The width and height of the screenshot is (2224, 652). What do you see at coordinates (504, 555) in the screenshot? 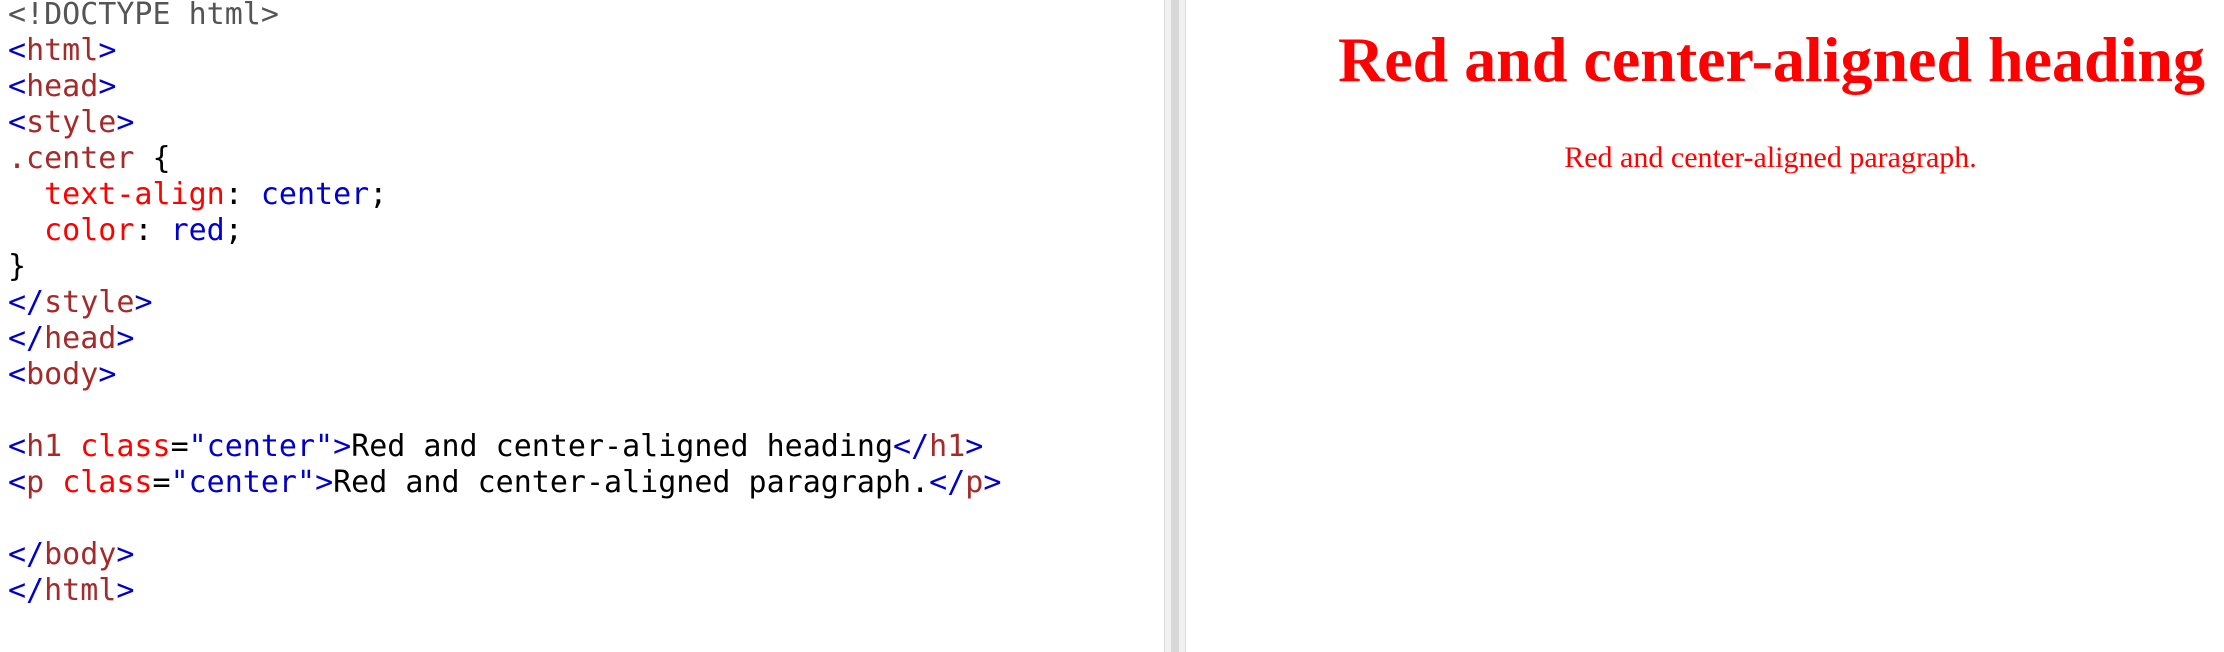
I see `code-line: </body>` at bounding box center [504, 555].